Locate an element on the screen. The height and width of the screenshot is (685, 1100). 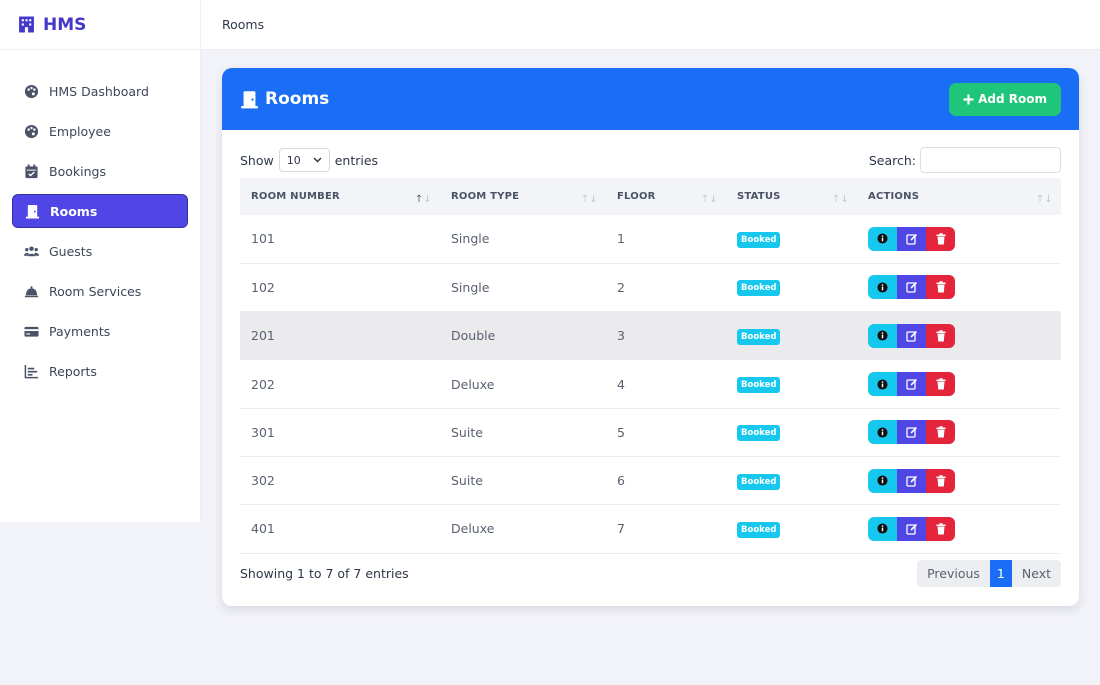
search-input is located at coordinates (990, 160).